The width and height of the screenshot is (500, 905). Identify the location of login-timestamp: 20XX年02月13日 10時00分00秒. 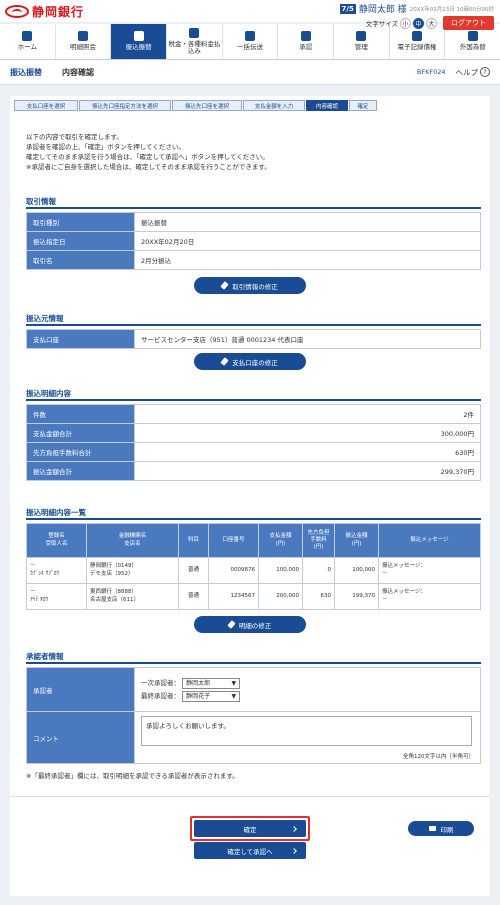
(451, 9).